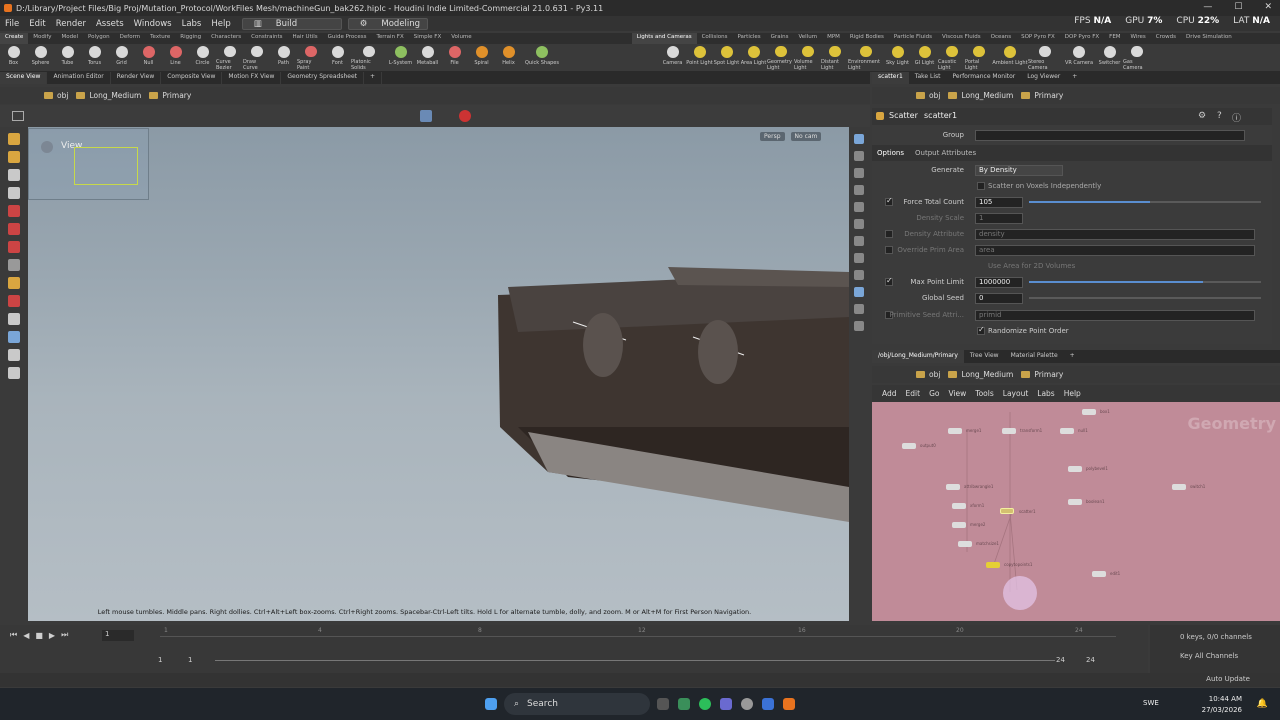 Image resolution: width=1280 pixels, height=720 pixels. I want to click on tab-render-view: Render View, so click(136, 78).